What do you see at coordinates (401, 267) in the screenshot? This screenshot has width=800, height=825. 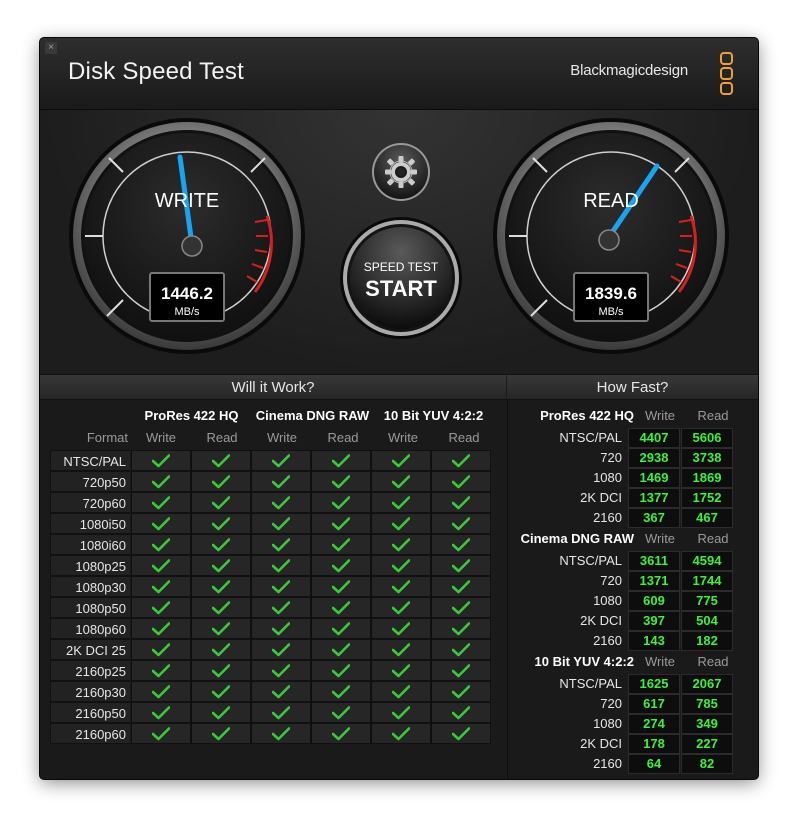 I see `start-label-small: SPEED TEST` at bounding box center [401, 267].